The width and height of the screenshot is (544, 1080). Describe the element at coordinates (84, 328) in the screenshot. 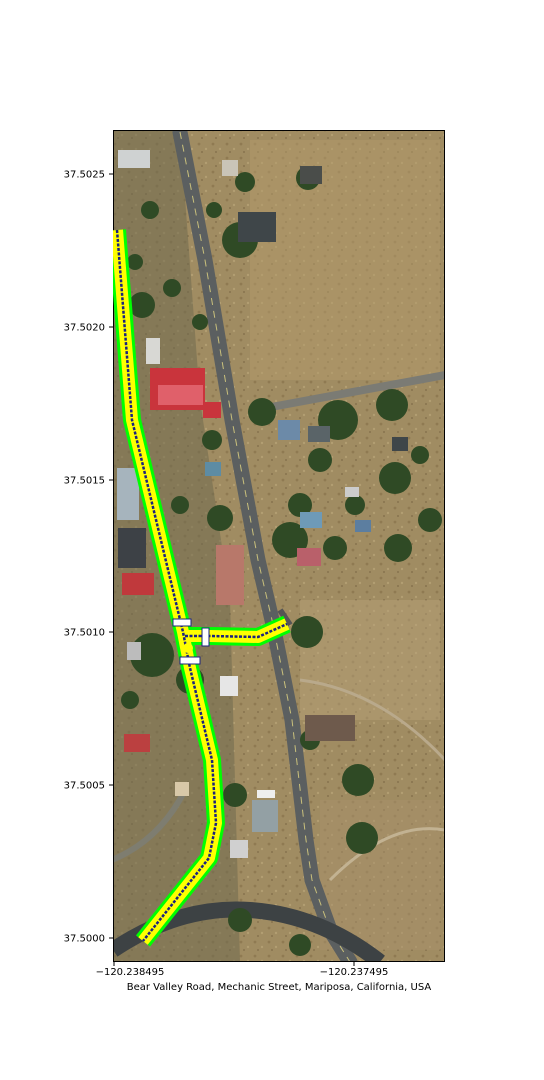

I see `y-tick-label: 37.5020` at that location.